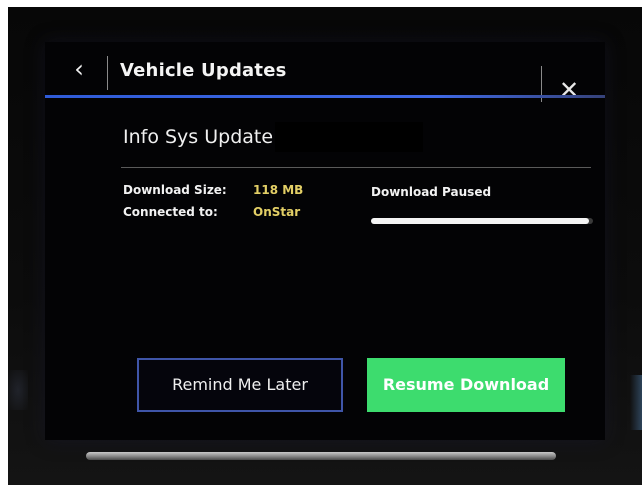 The height and width of the screenshot is (485, 642). What do you see at coordinates (325, 73) in the screenshot?
I see `header-bar: ‹ Vehicle Updates ✕` at bounding box center [325, 73].